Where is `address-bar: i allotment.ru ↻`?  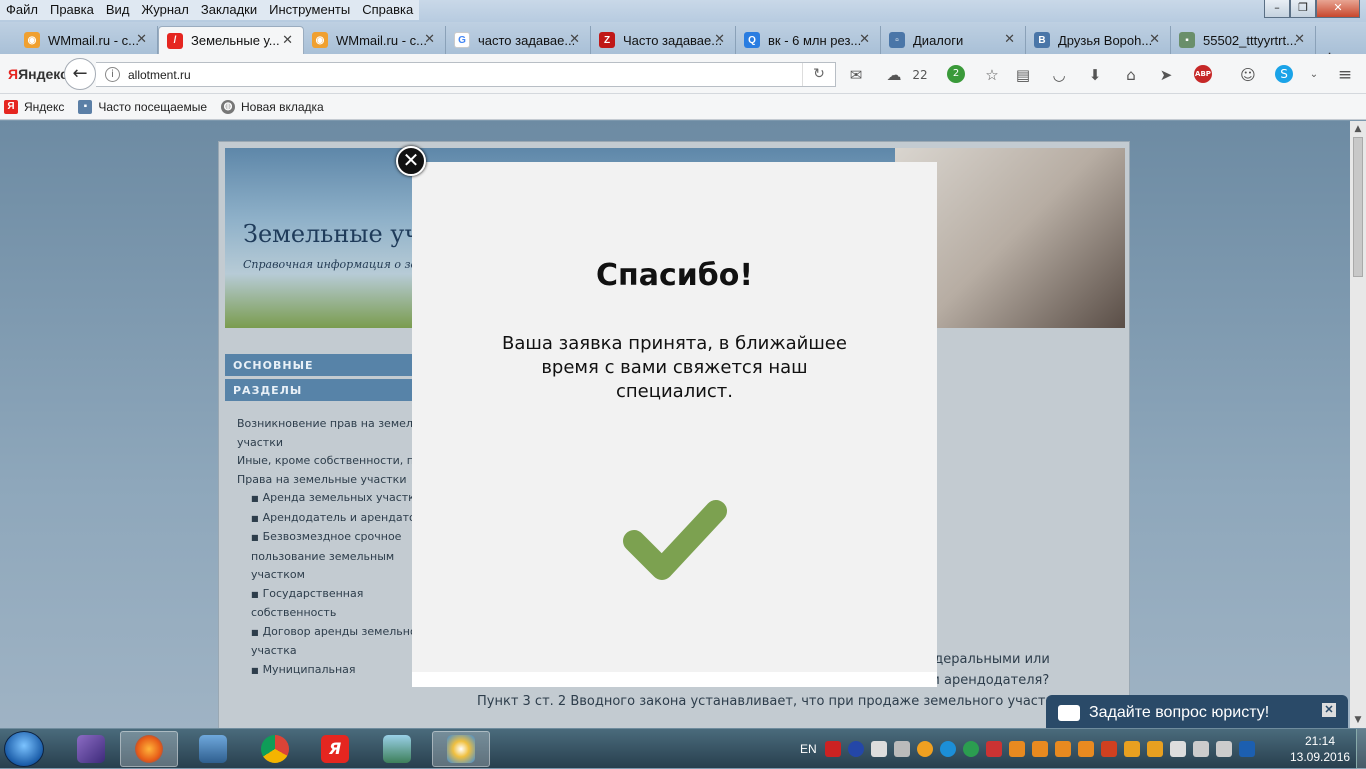
address-bar: i allotment.ru ↻ is located at coordinates (466, 74).